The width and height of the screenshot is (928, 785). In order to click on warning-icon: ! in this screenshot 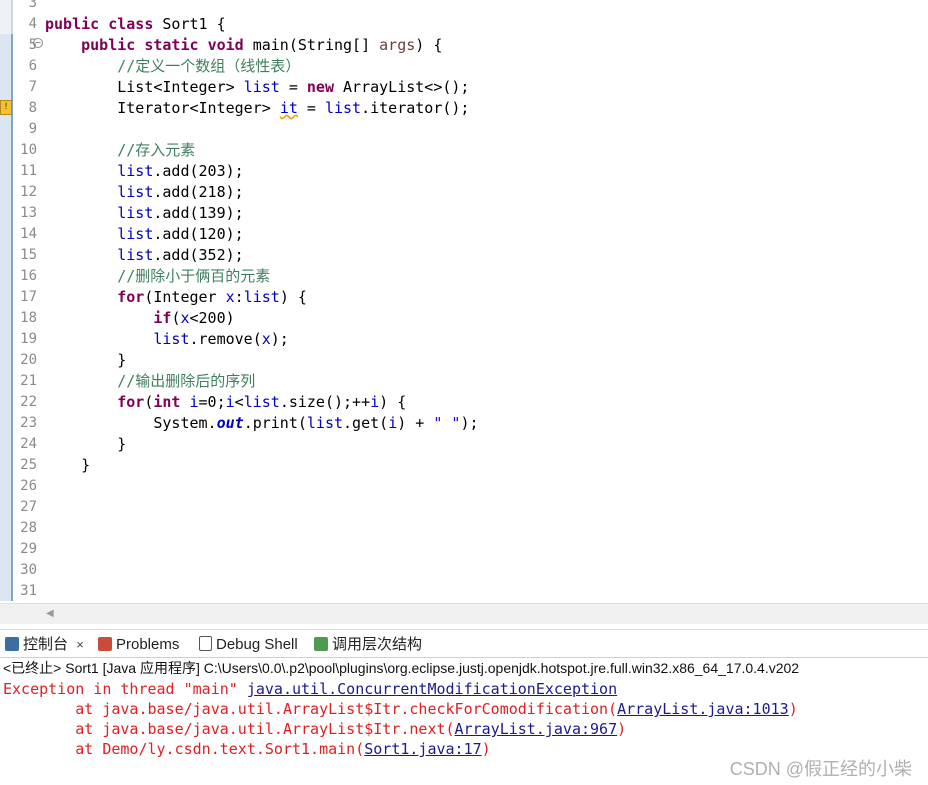, I will do `click(6, 107)`.